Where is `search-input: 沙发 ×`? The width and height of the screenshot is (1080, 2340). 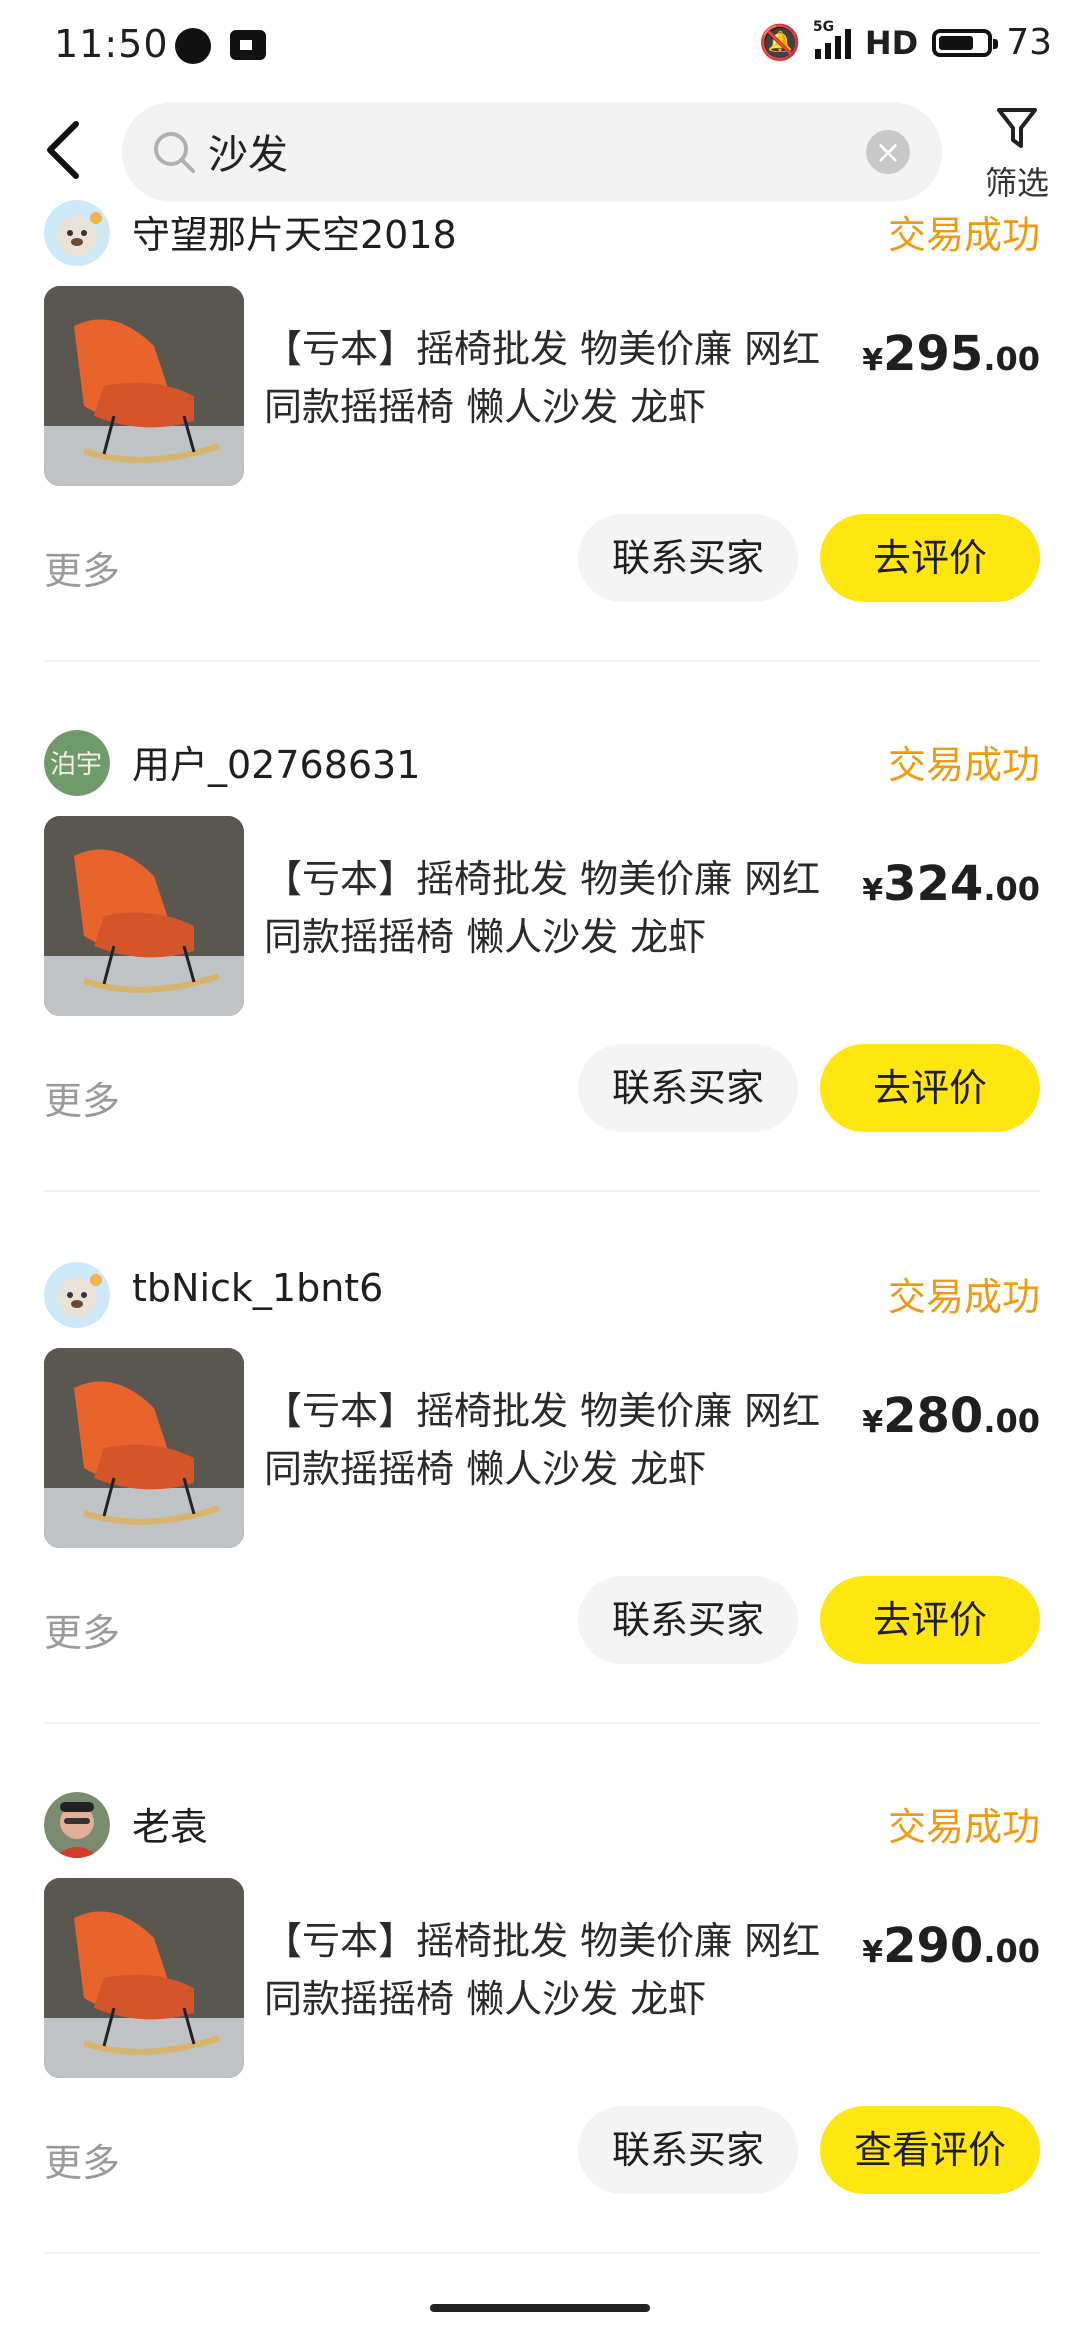
search-input: 沙发 × is located at coordinates (532, 152).